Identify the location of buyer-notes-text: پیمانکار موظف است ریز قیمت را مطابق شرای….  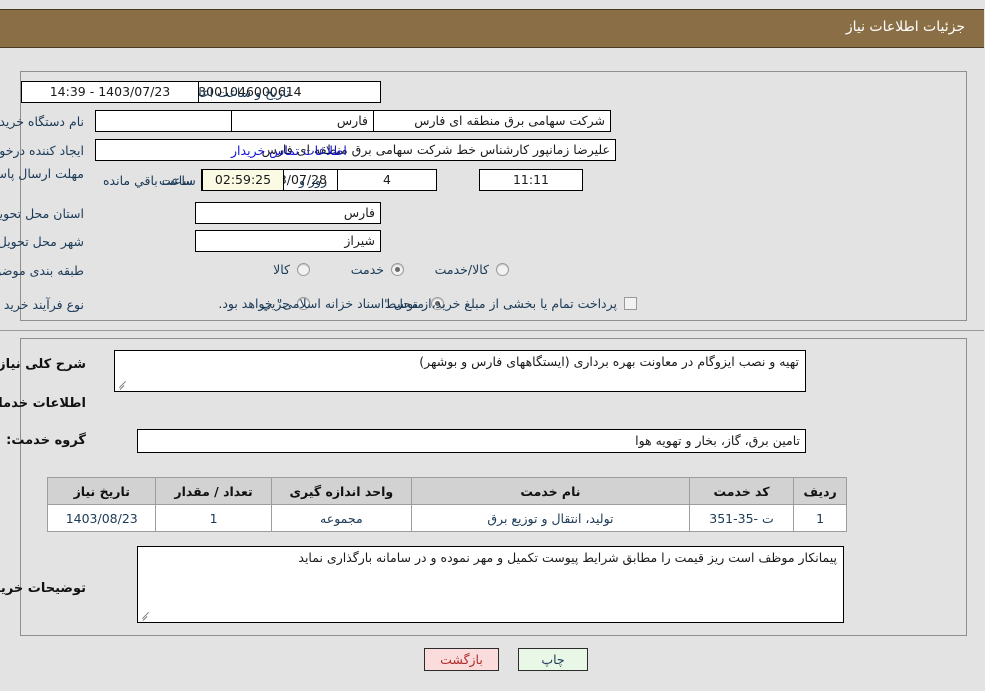
(568, 557).